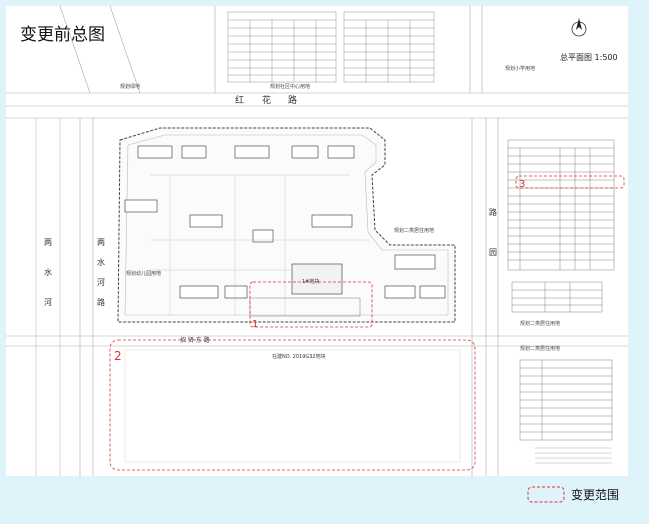  Describe the element at coordinates (589, 57) in the screenshot. I see `scale-note: 总平面图 1:500` at that location.